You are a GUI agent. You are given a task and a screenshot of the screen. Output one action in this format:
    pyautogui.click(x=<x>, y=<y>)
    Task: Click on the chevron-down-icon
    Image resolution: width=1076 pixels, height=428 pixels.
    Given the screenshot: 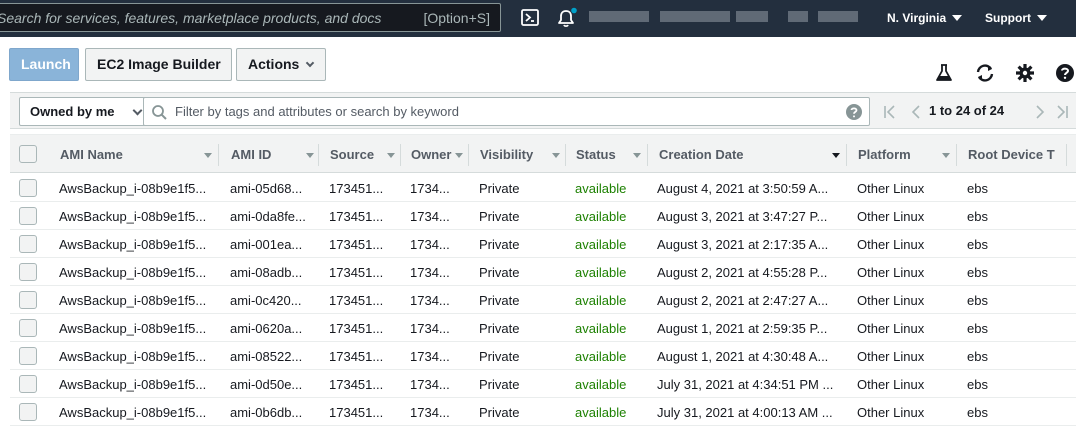 What is the action you would take?
    pyautogui.click(x=137, y=110)
    